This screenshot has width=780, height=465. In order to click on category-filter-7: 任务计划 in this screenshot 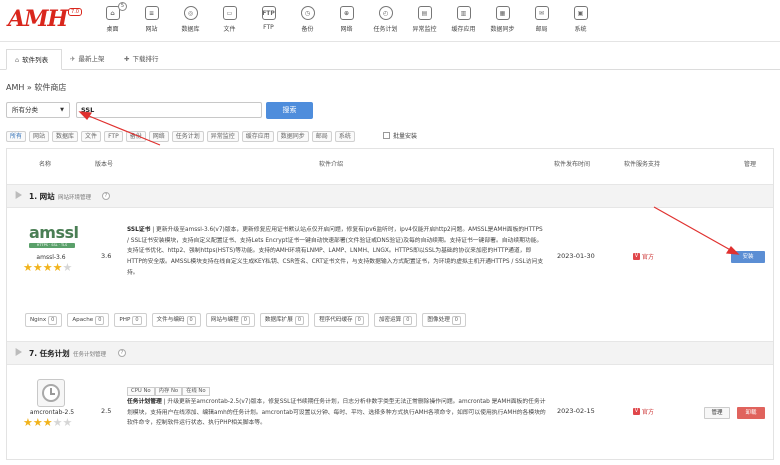, I will do `click(187, 136)`.